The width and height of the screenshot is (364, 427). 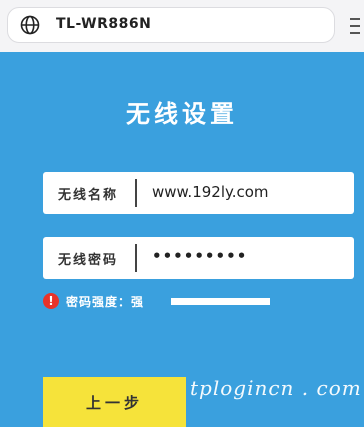 What do you see at coordinates (30, 25) in the screenshot?
I see `globe-icon` at bounding box center [30, 25].